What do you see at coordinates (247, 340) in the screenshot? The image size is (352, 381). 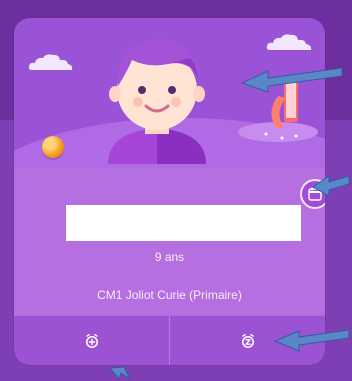 I see `alarm-z-icon` at bounding box center [247, 340].